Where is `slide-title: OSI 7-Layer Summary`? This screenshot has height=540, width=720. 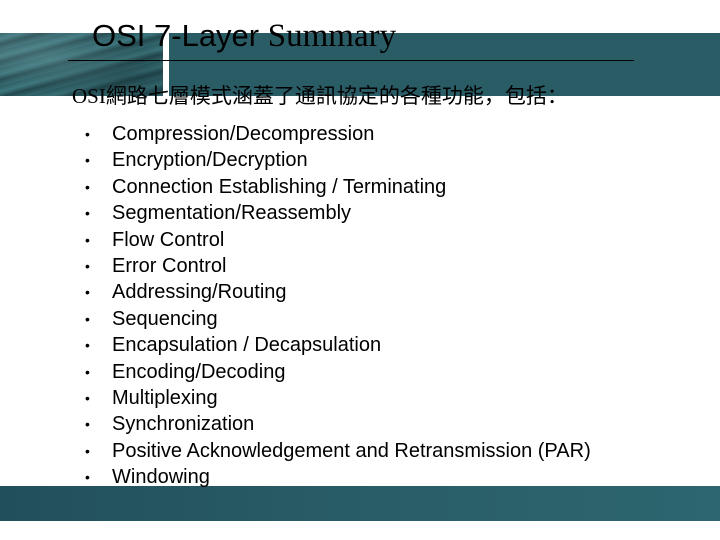
slide-title: OSI 7-Layer Summary is located at coordinates (244, 36).